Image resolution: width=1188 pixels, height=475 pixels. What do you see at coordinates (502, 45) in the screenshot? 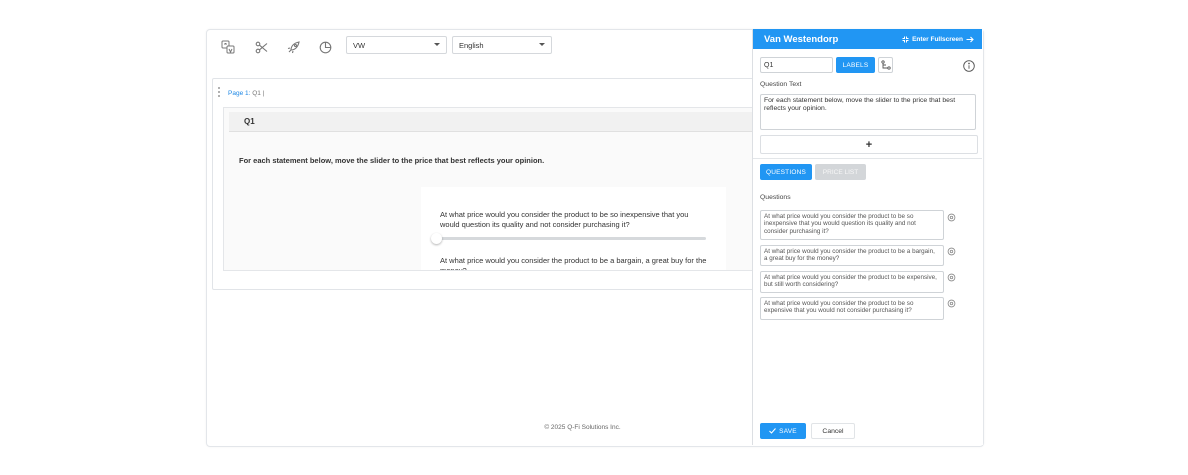
I see `language-select: English` at bounding box center [502, 45].